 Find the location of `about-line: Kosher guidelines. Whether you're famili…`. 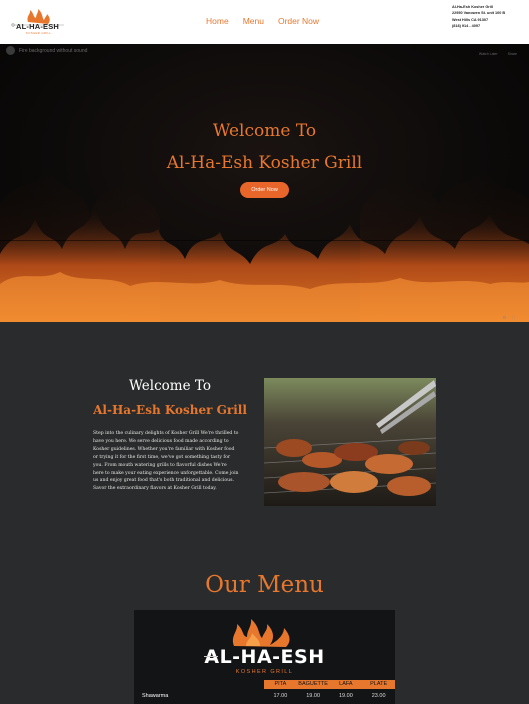

about-line: Kosher guidelines. Whether you're famili… is located at coordinates (164, 449).